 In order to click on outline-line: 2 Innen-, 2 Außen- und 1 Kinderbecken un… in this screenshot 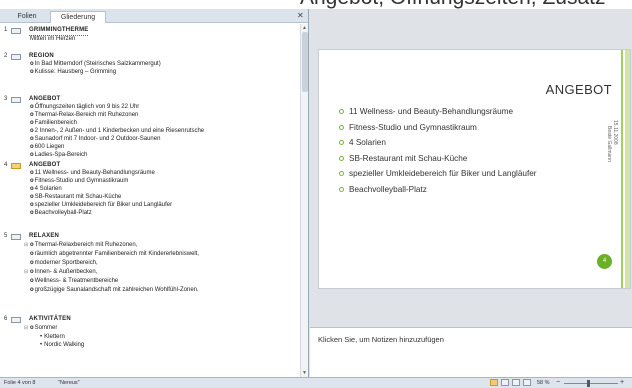, I will do `click(117, 132)`.